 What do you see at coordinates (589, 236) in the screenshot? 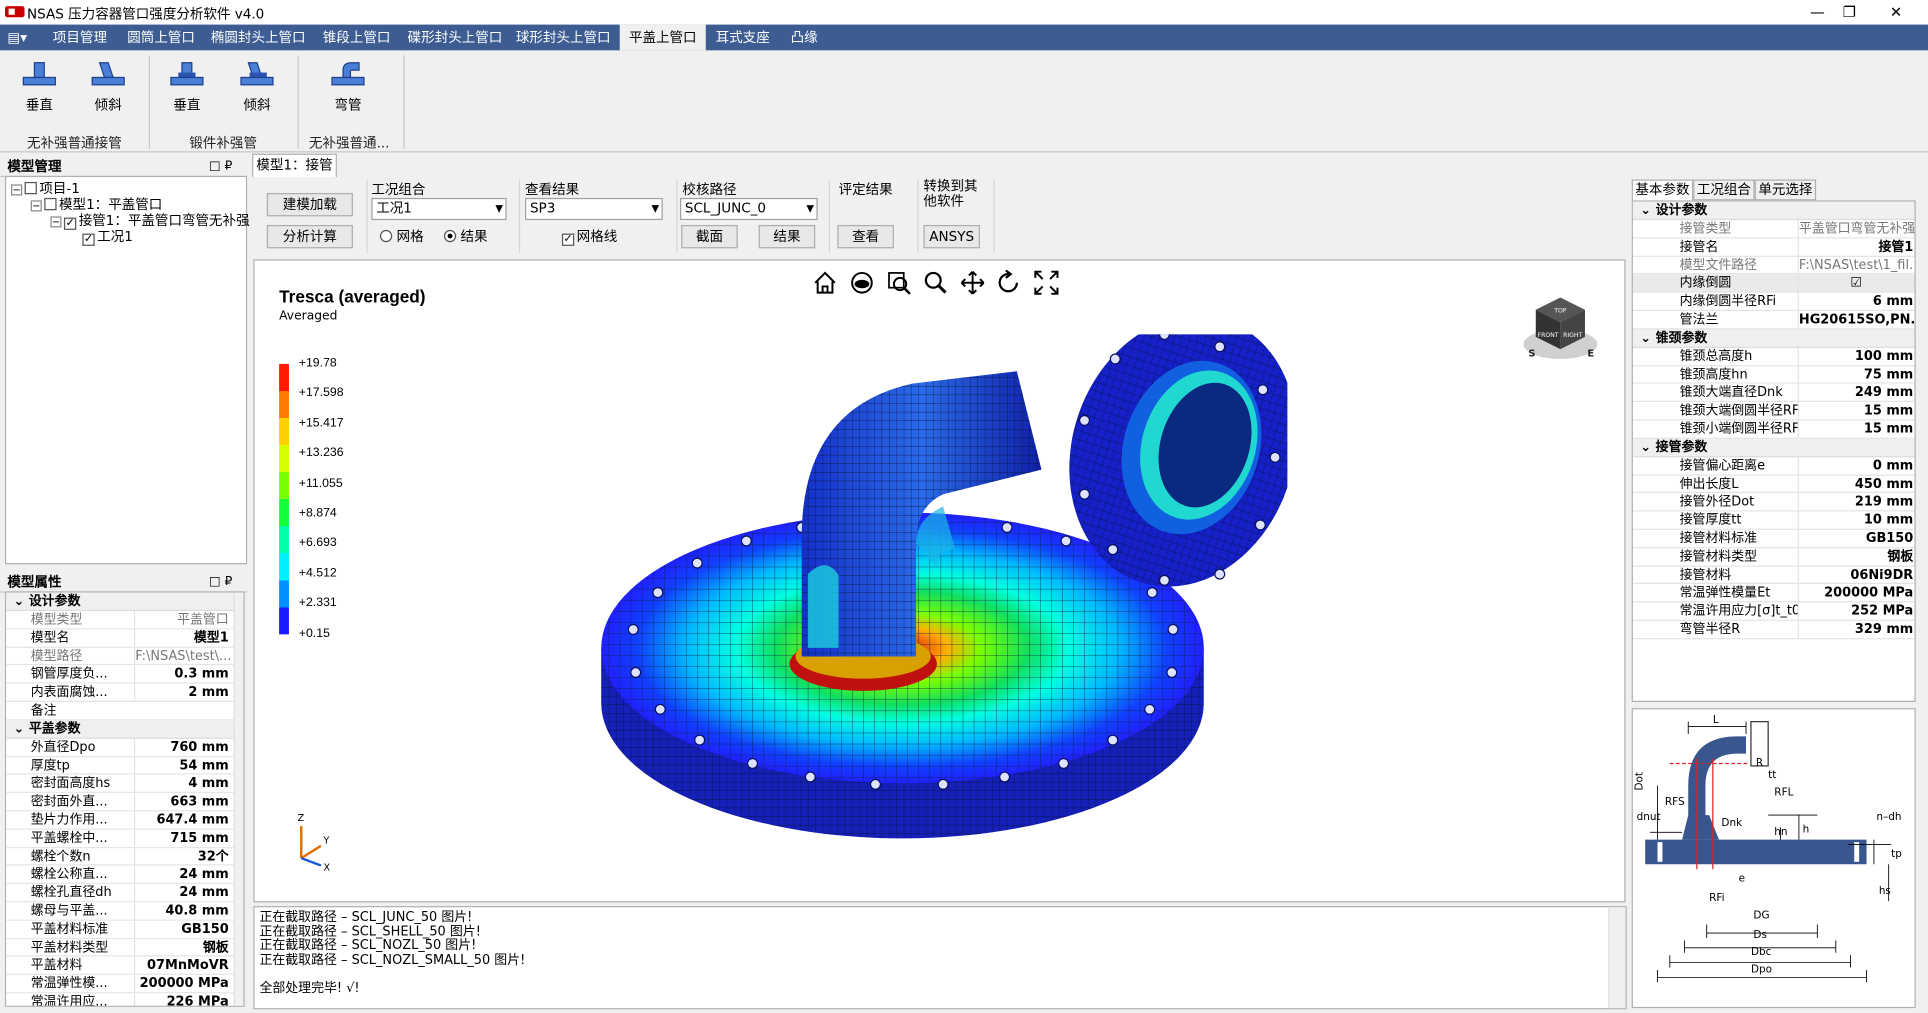
I see `gridline-checkbox: ✓ 网格线` at bounding box center [589, 236].